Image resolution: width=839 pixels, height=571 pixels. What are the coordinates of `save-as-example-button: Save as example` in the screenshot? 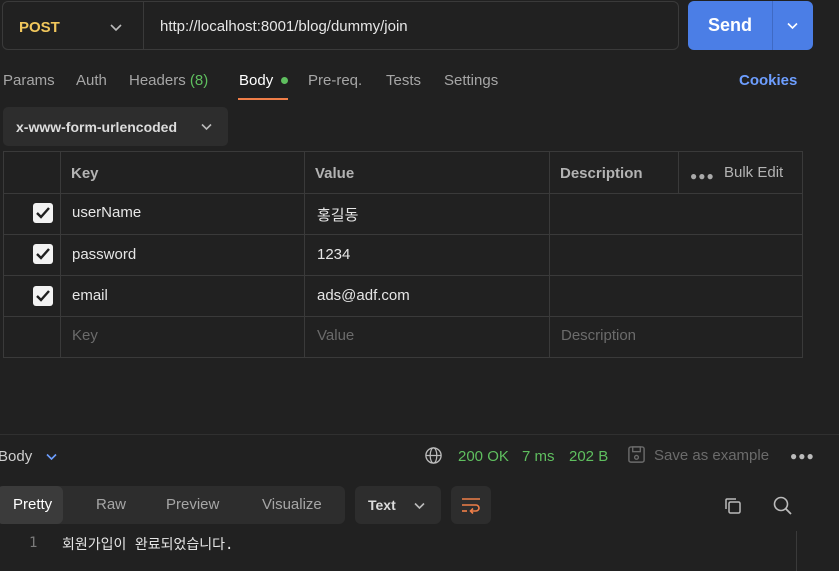 It's located at (711, 455).